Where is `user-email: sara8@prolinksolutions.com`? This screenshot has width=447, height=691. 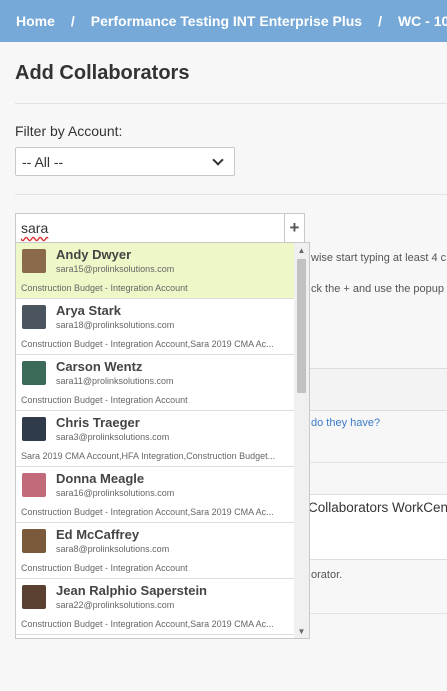 user-email: sara8@prolinksolutions.com is located at coordinates (113, 549).